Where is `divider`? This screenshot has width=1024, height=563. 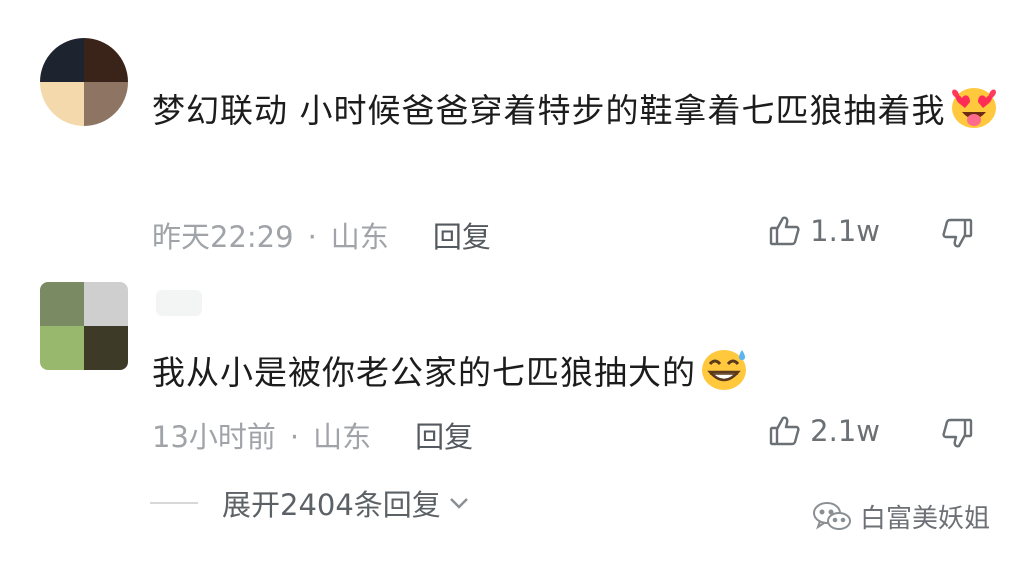 divider is located at coordinates (174, 503).